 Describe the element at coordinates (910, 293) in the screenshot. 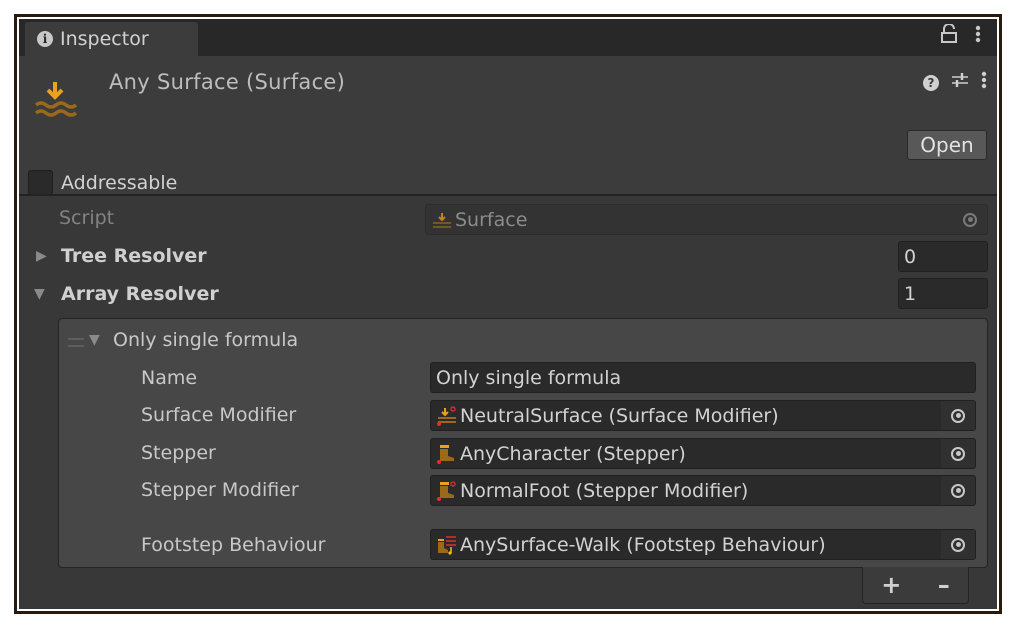

I see `array-resolver-size-value: 1` at that location.